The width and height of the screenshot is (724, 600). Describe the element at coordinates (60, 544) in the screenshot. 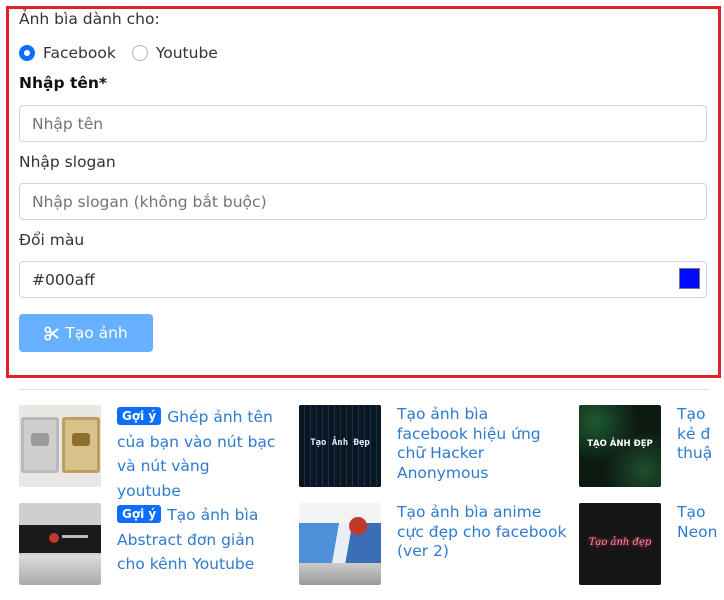

I see `youtube-banner-thumbnail` at that location.